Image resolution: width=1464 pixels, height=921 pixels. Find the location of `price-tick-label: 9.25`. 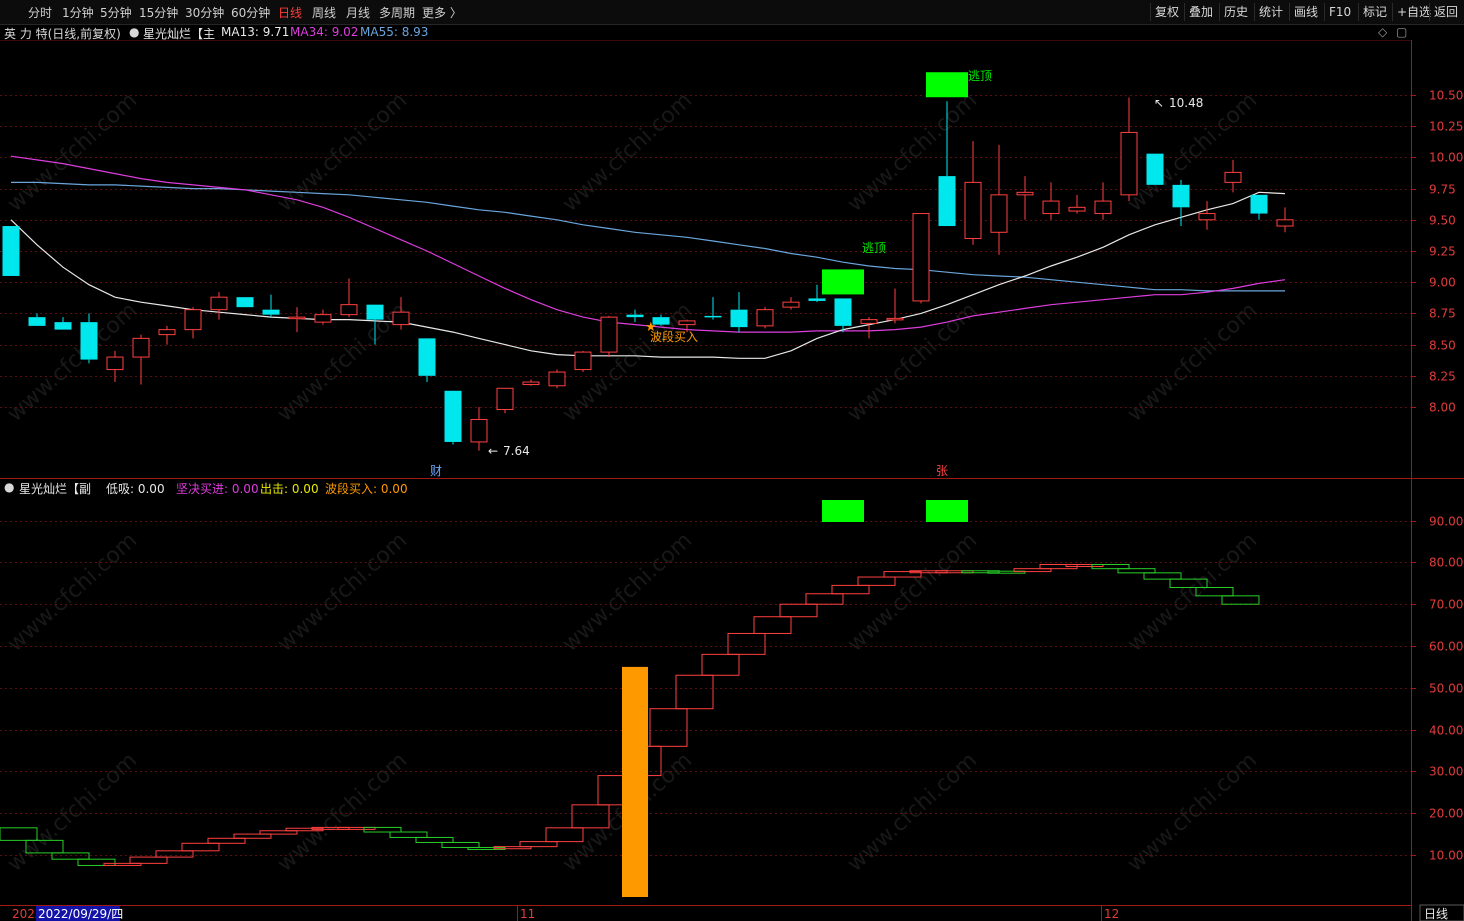

price-tick-label: 9.25 is located at coordinates (1442, 252).